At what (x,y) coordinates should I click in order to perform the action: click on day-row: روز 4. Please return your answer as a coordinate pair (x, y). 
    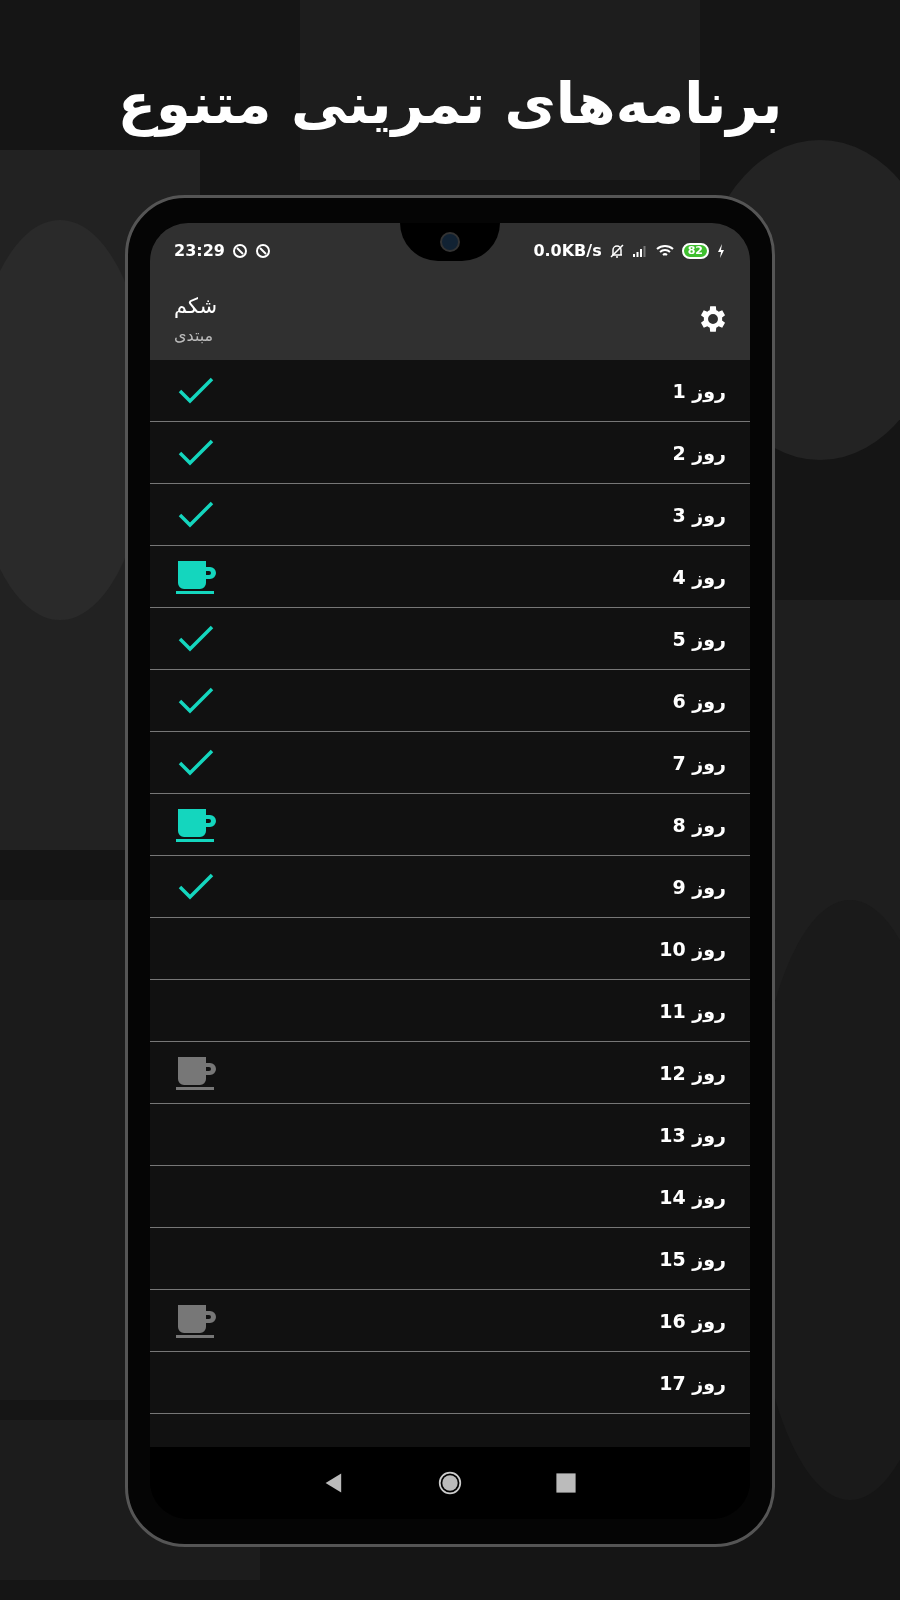
    Looking at the image, I should click on (450, 577).